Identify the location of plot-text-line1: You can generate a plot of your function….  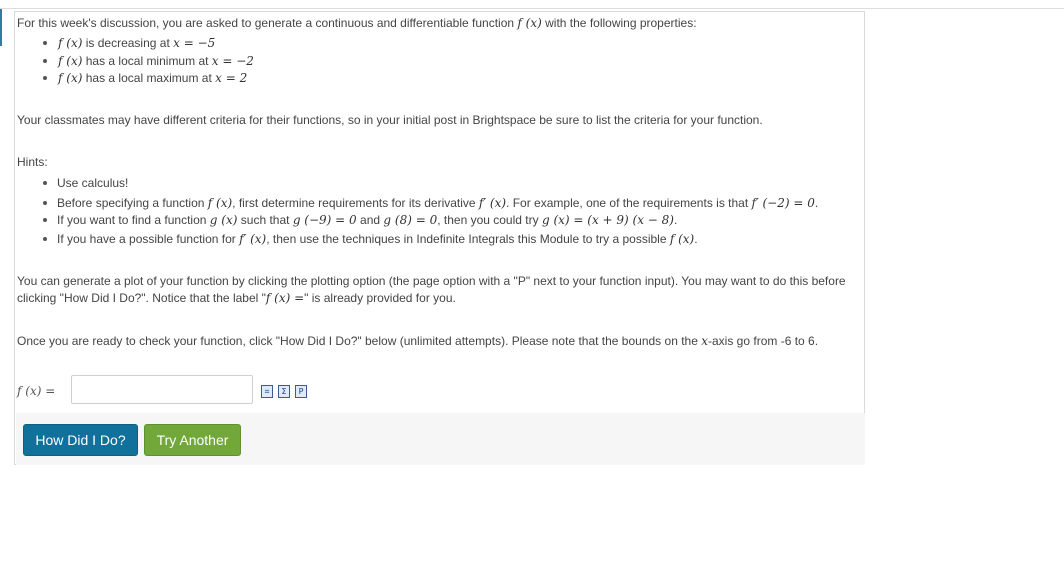
(431, 281).